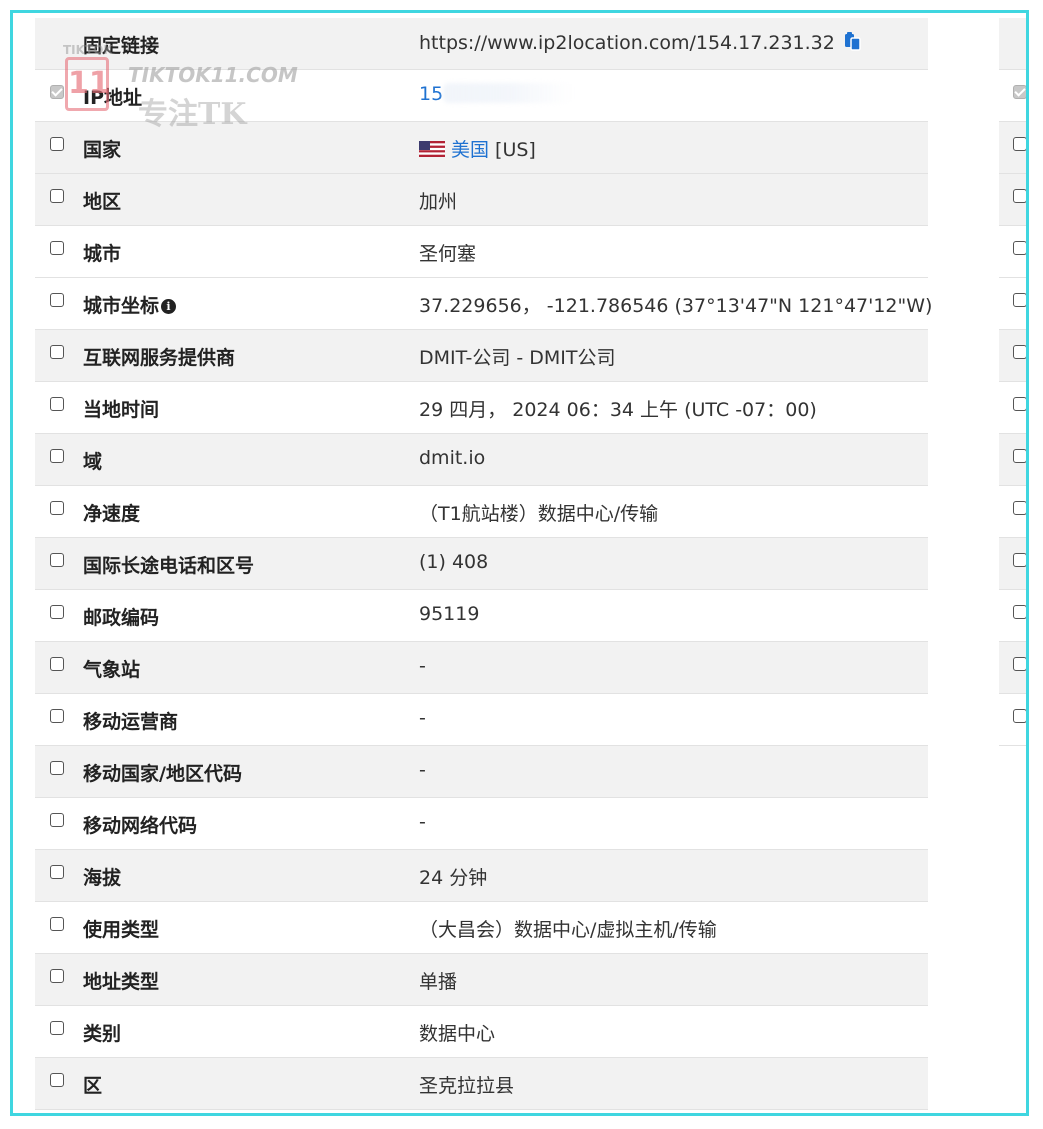 The width and height of the screenshot is (1043, 1129). Describe the element at coordinates (57, 1028) in the screenshot. I see `checkbox-category` at that location.